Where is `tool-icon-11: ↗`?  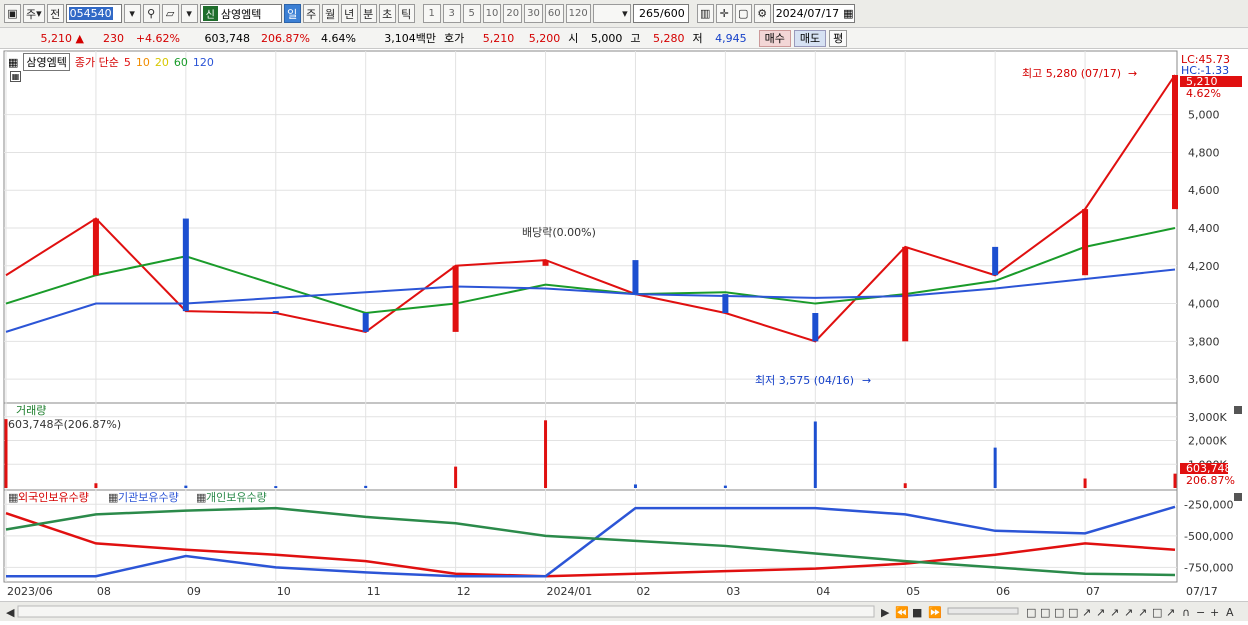 tool-icon-11: ↗ is located at coordinates (1170, 612).